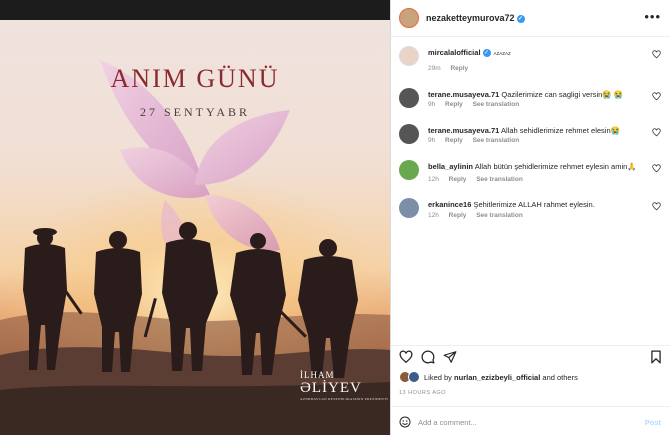 The width and height of the screenshot is (670, 435). I want to click on emoji-icon, so click(405, 422).